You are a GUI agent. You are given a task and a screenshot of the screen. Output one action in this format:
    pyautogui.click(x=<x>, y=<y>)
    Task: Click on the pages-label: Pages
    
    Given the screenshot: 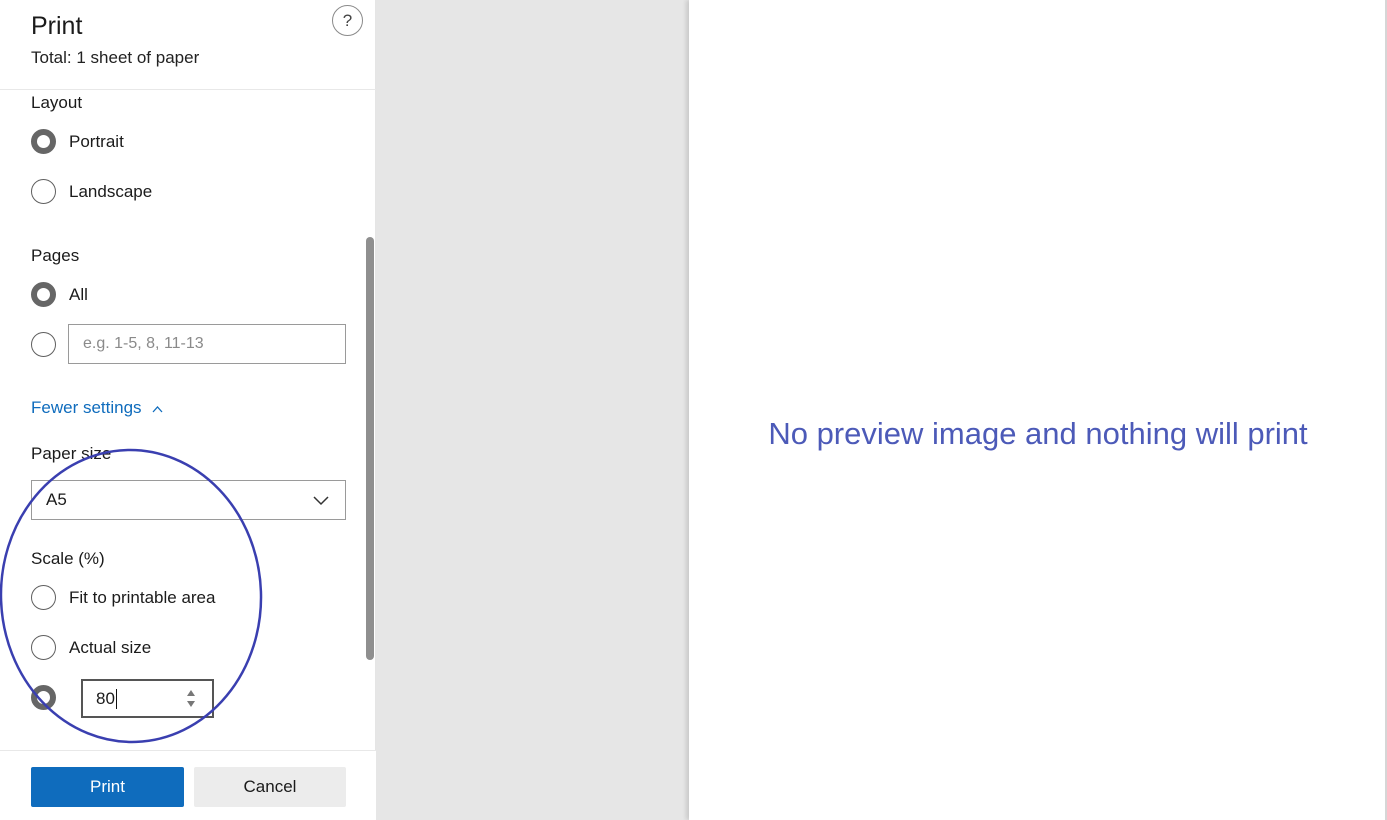 What is the action you would take?
    pyautogui.click(x=55, y=255)
    